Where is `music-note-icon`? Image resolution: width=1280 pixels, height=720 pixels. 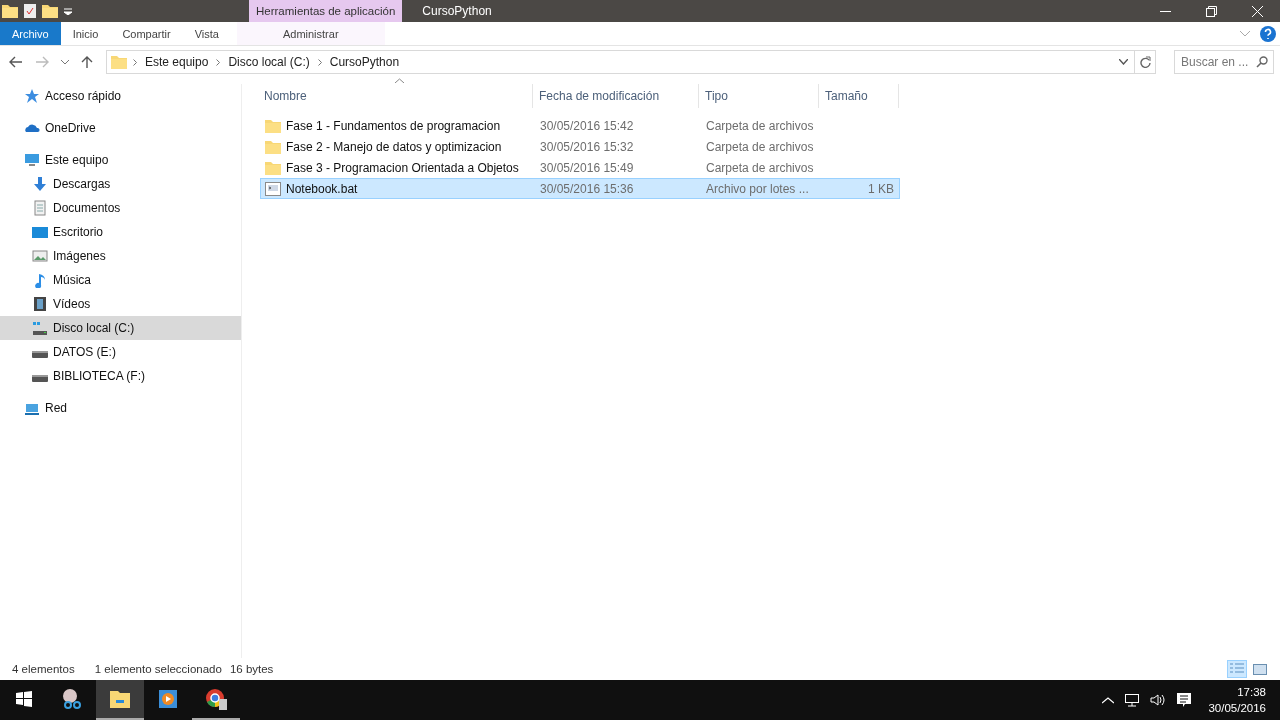
music-note-icon is located at coordinates (40, 280).